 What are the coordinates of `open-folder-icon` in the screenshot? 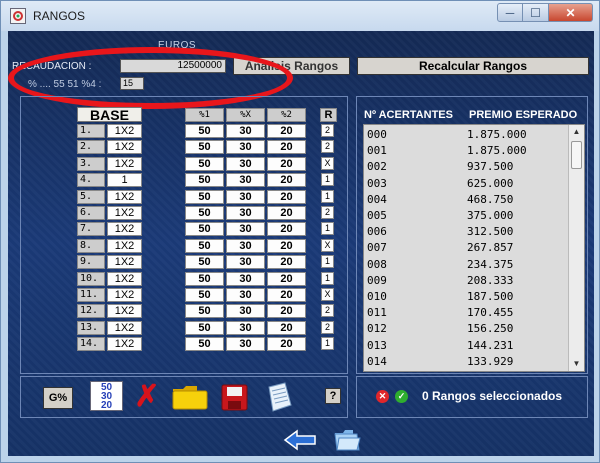 It's located at (347, 439).